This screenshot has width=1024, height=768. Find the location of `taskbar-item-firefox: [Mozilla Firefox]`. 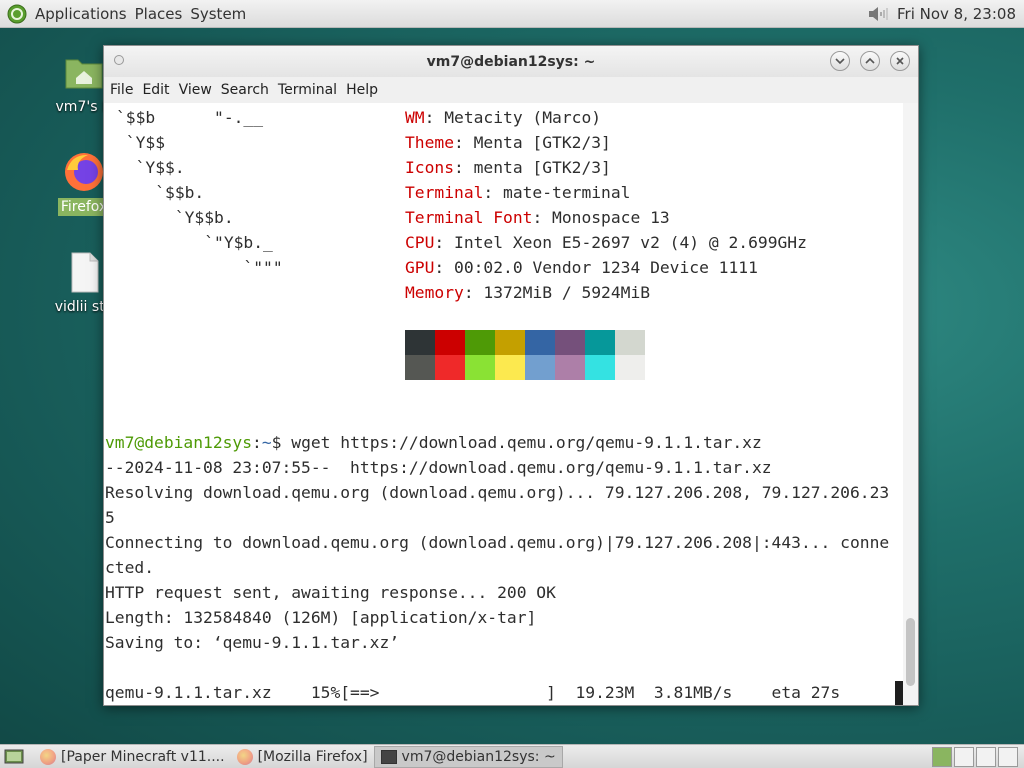

taskbar-item-firefox: [Mozilla Firefox] is located at coordinates (302, 757).